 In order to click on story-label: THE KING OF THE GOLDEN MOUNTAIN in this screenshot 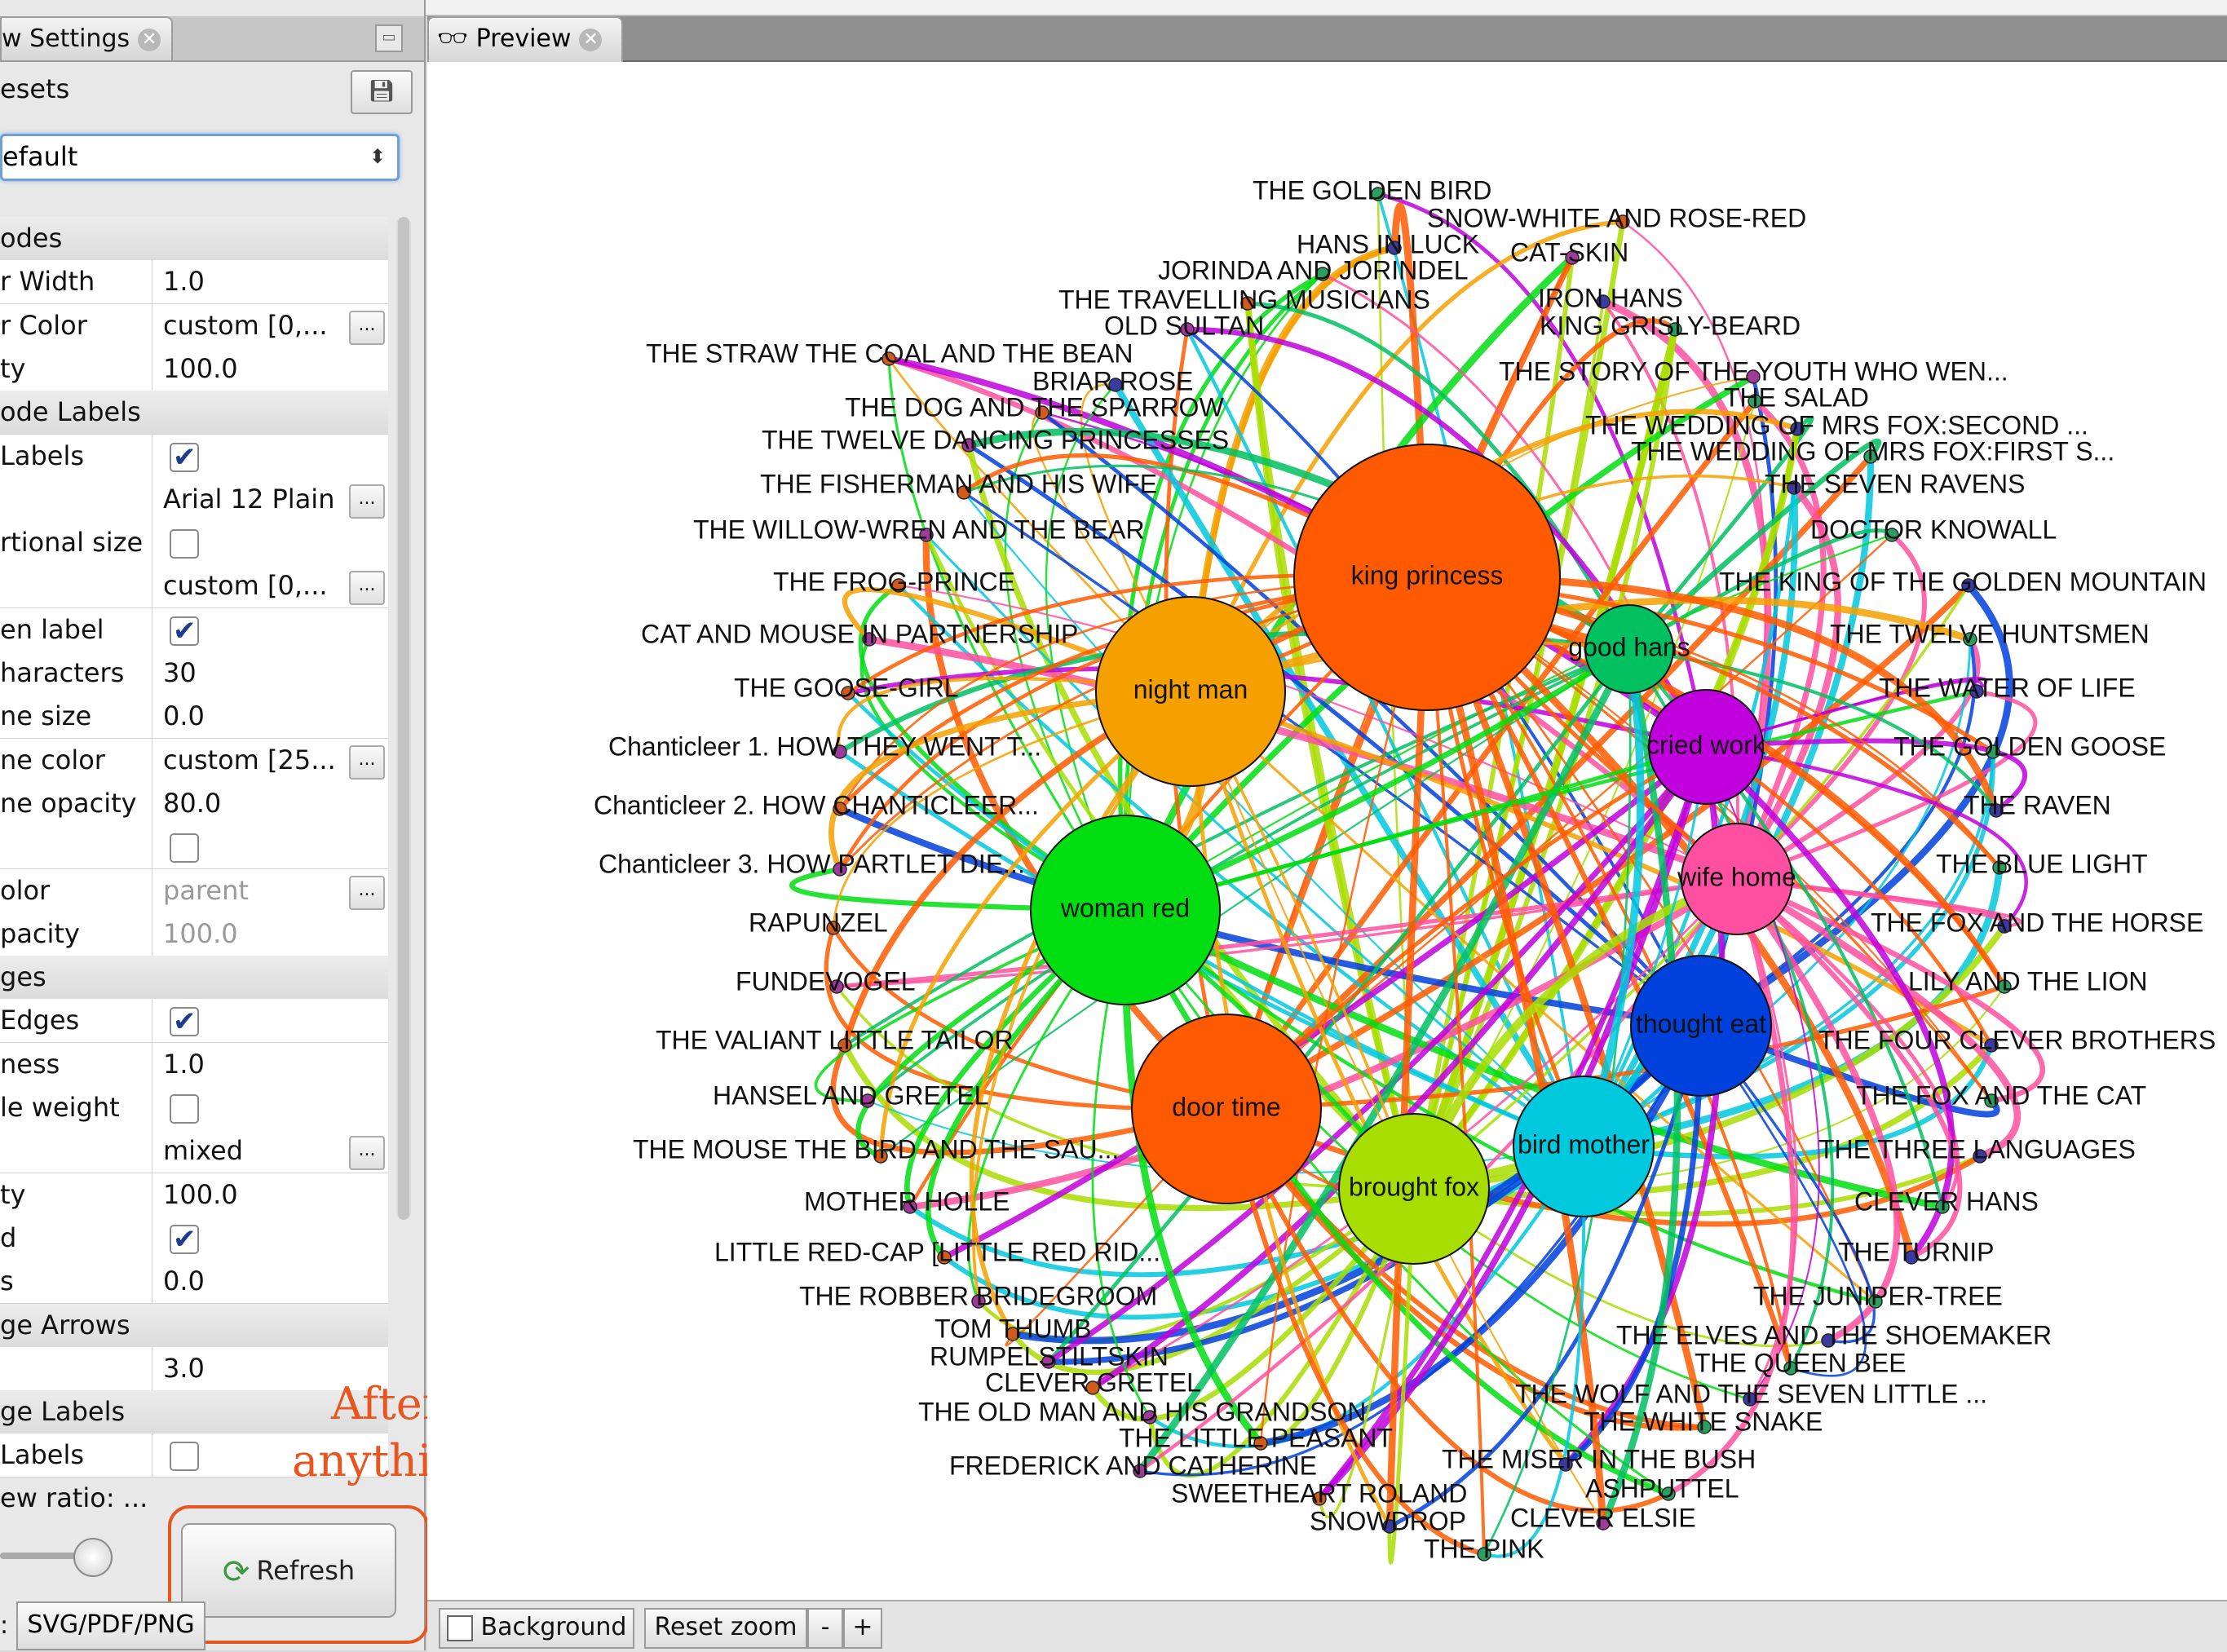, I will do `click(1963, 581)`.